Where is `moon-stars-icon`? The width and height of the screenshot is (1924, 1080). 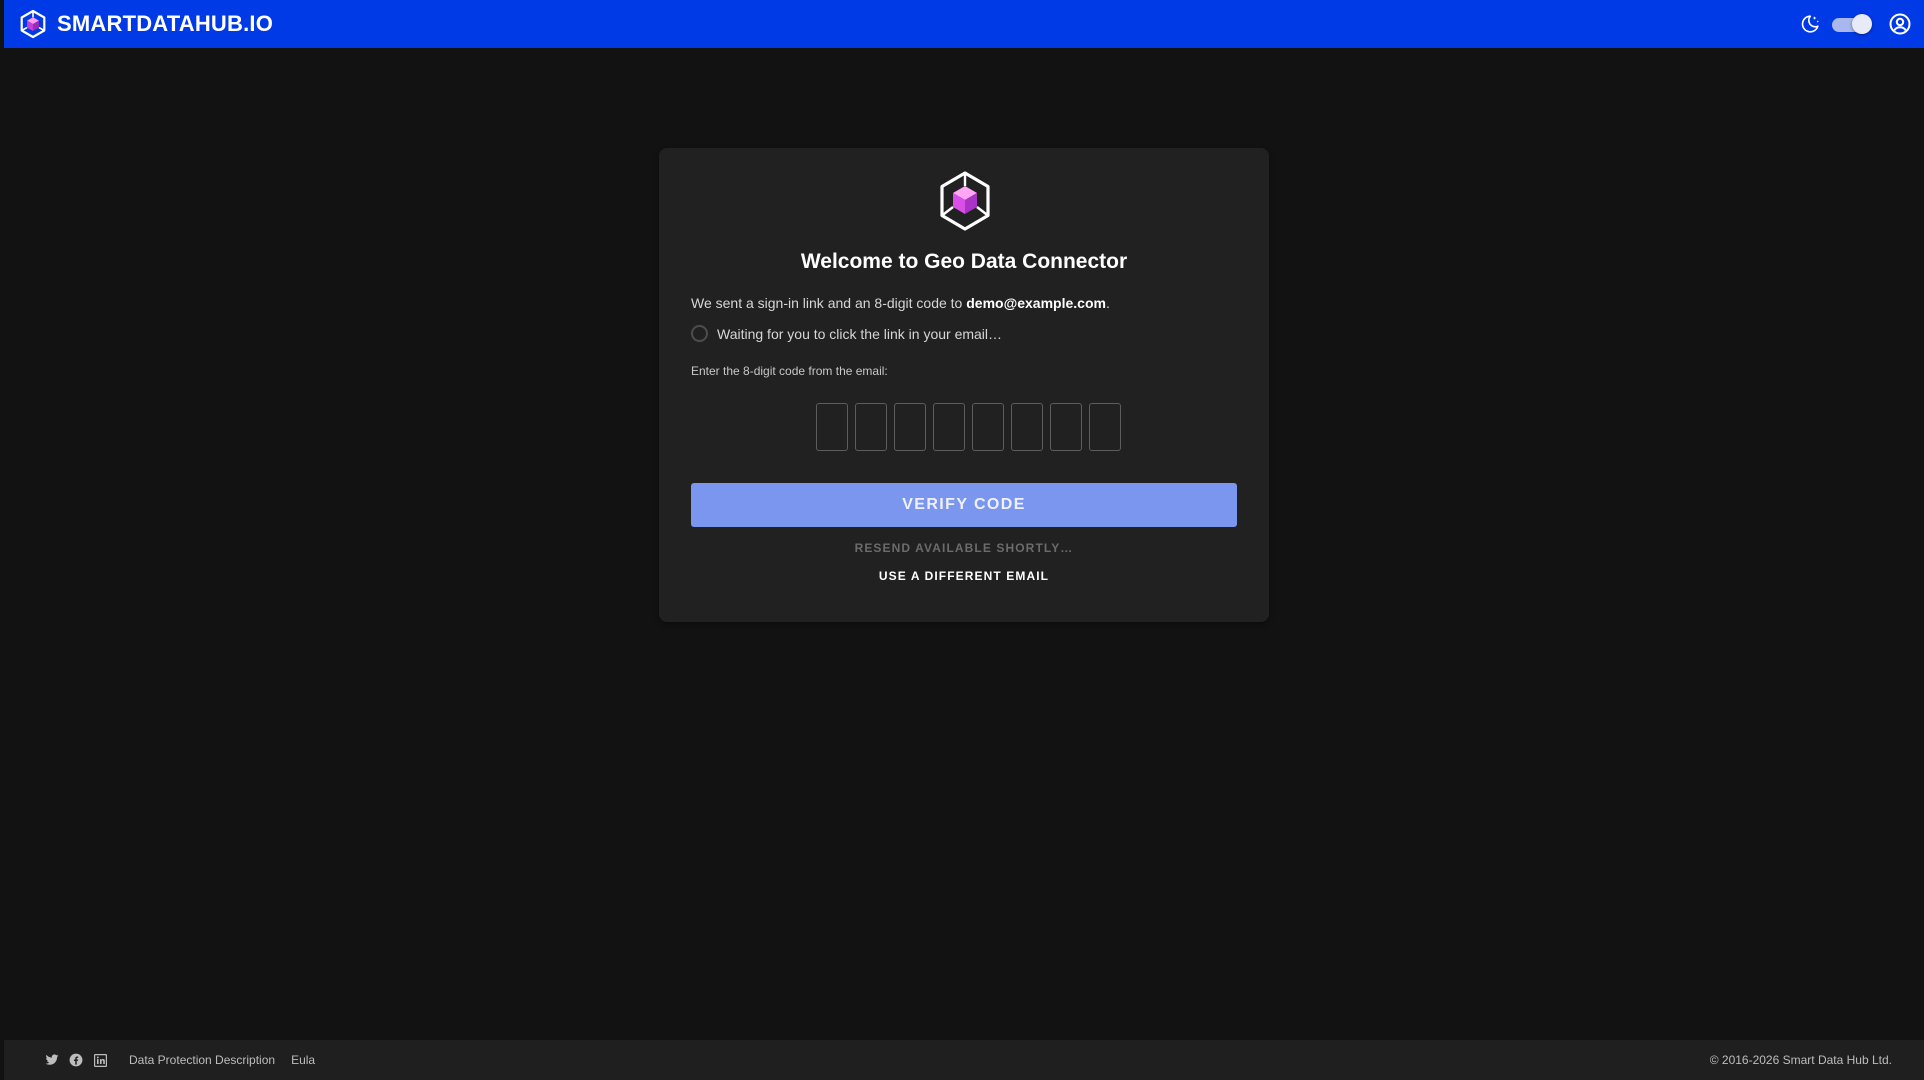
moon-stars-icon is located at coordinates (1810, 24).